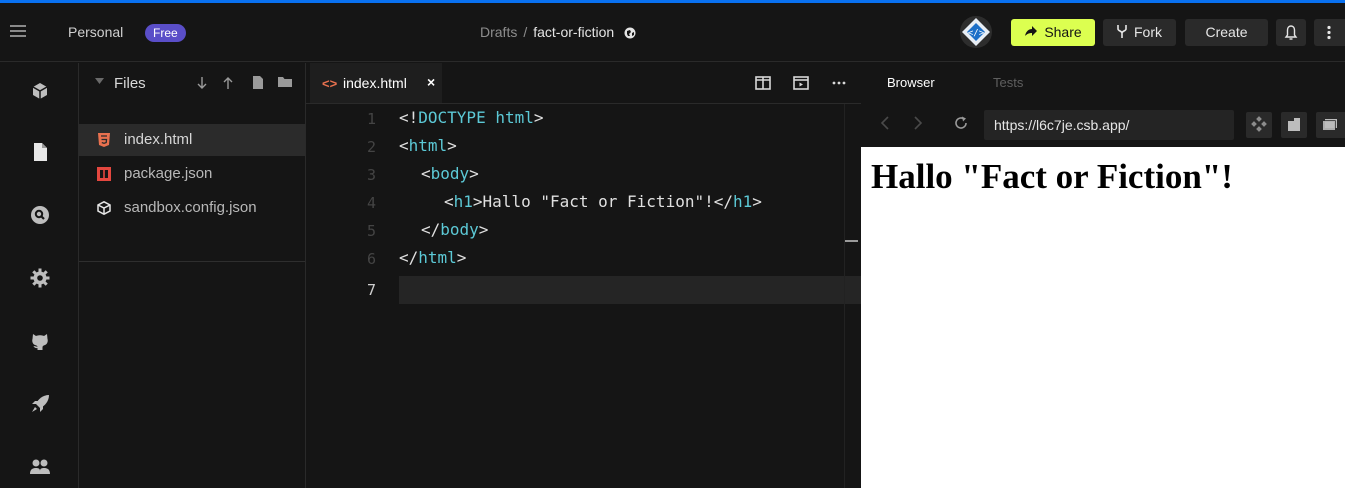  Describe the element at coordinates (40, 91) in the screenshot. I see `sandbox-info-icon` at that location.